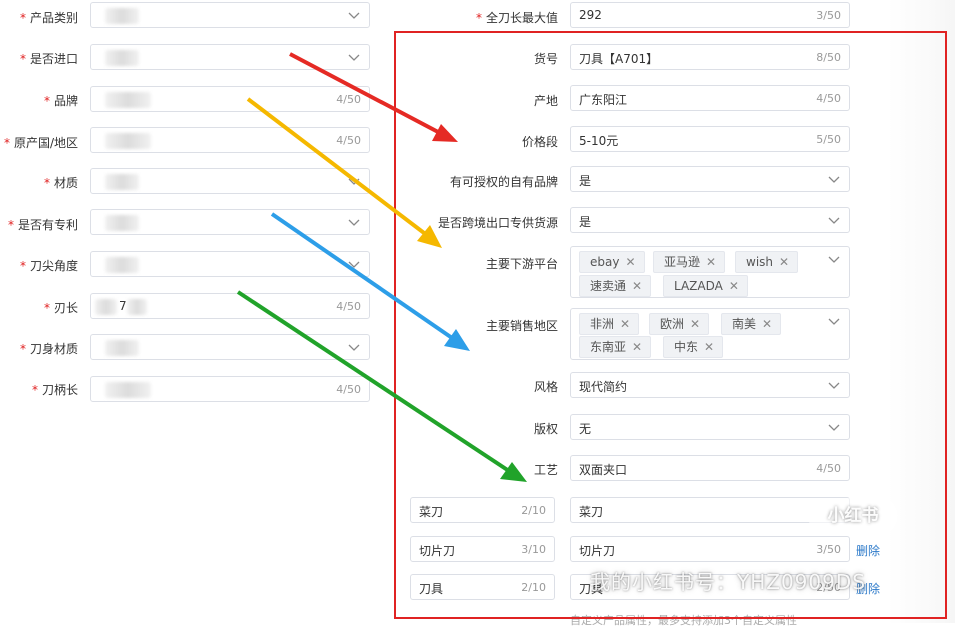 This screenshot has width=955, height=628. Describe the element at coordinates (230, 99) in the screenshot. I see `brand-input: 4/50` at that location.